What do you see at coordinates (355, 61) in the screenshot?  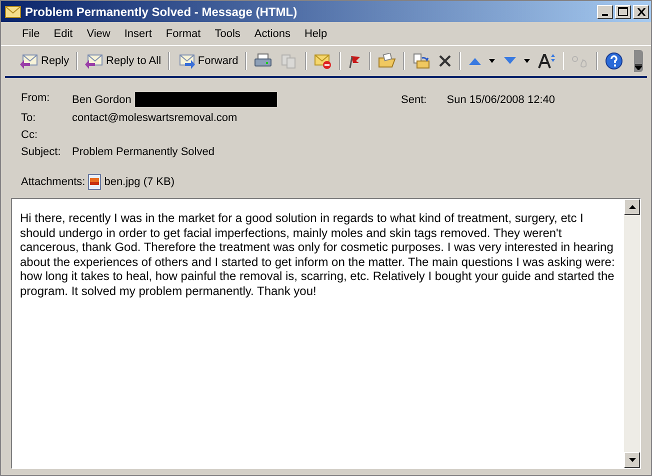 I see `flag-icon` at bounding box center [355, 61].